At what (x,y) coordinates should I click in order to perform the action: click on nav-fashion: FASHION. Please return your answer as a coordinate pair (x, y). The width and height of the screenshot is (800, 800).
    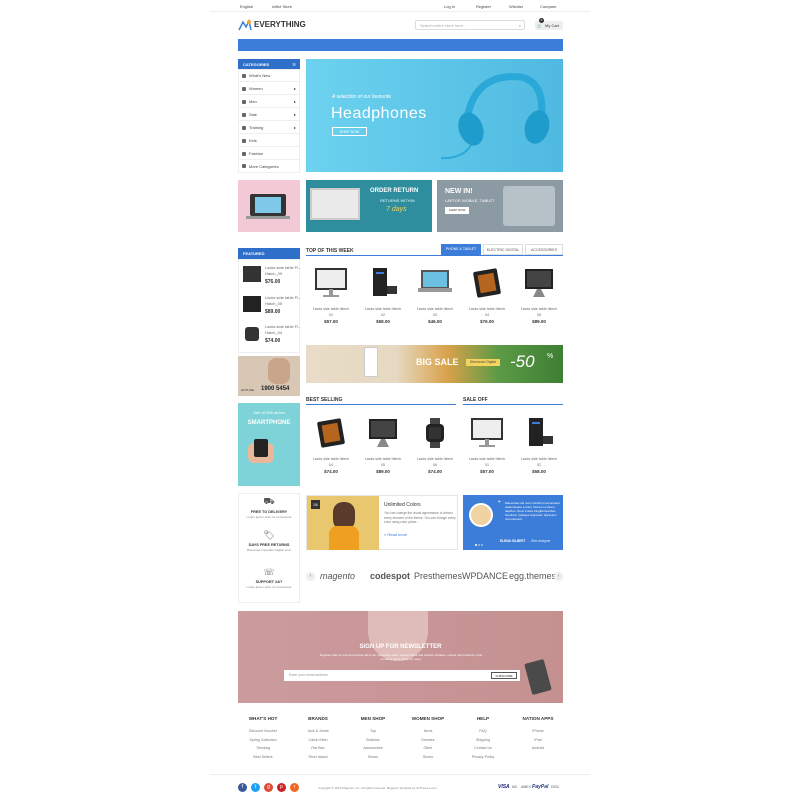
    Looking at the image, I should click on (399, 54).